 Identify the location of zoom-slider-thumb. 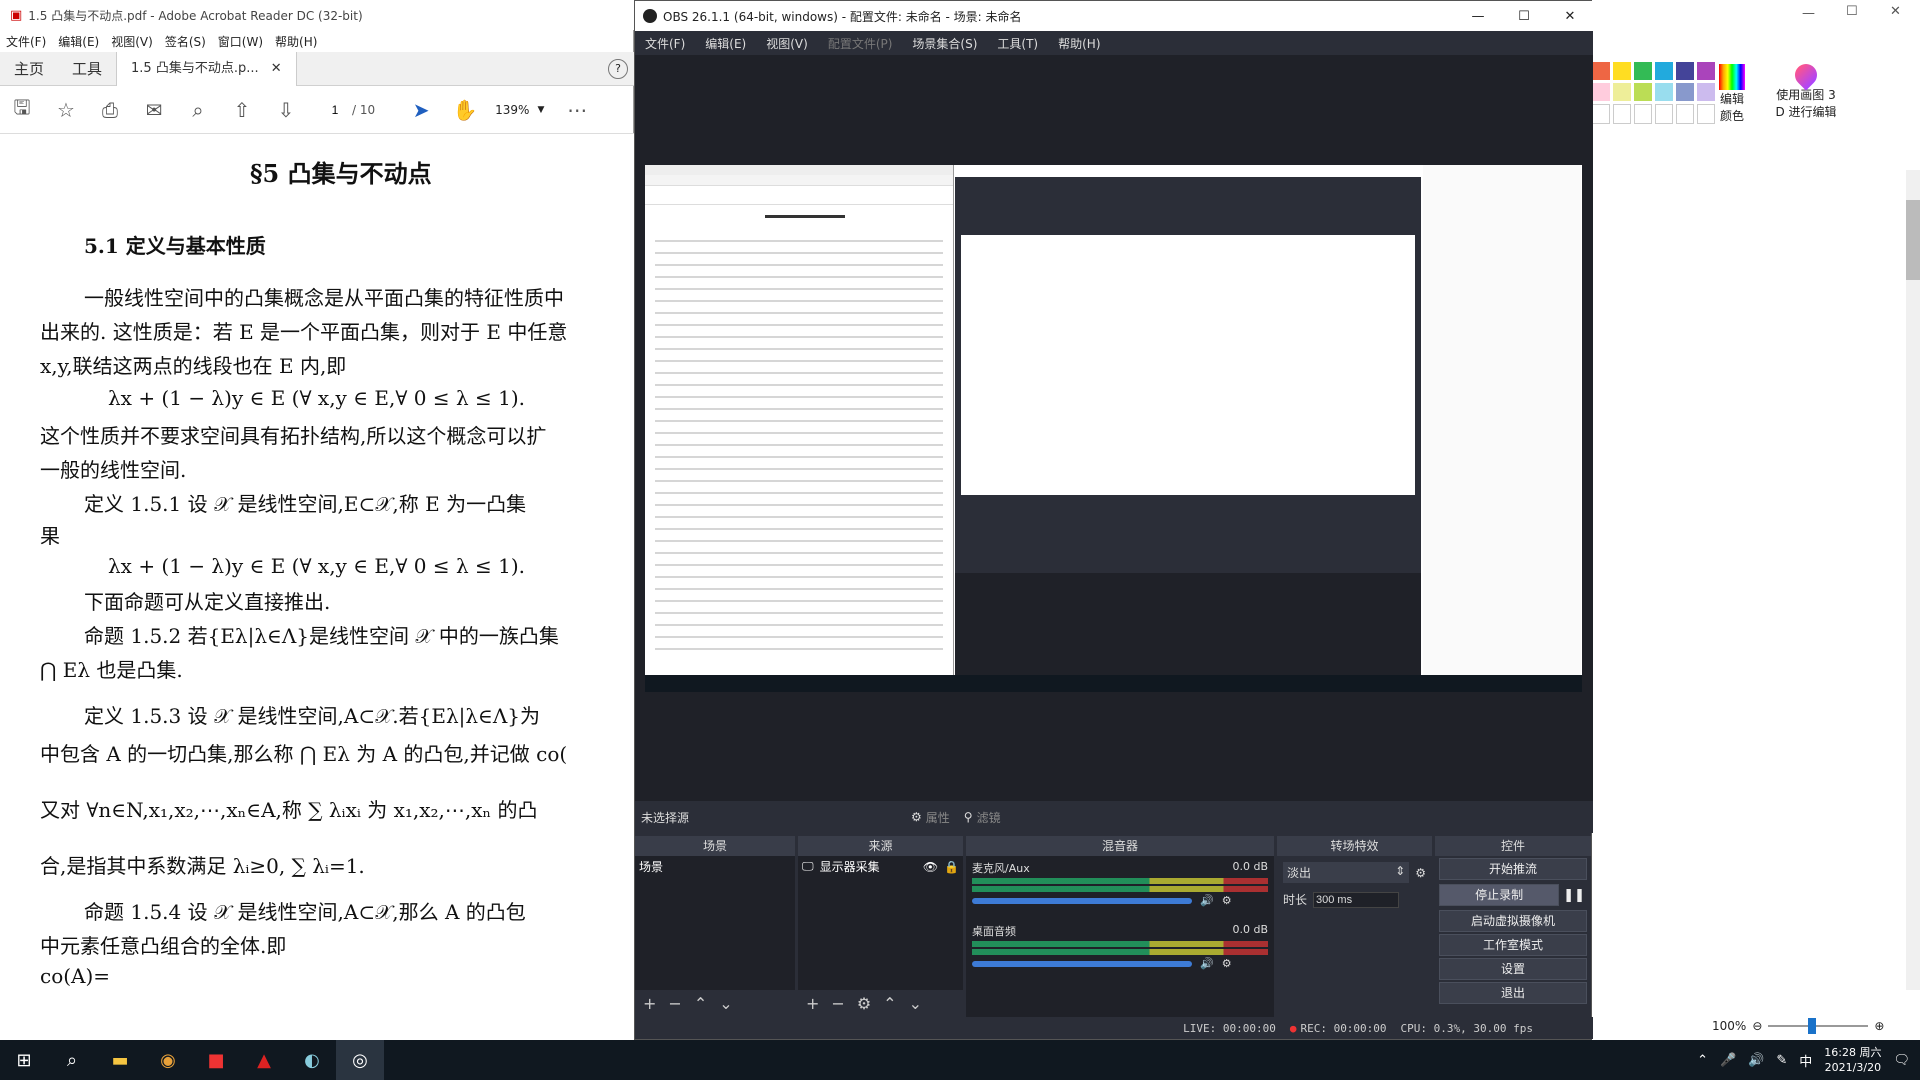
(1812, 1026).